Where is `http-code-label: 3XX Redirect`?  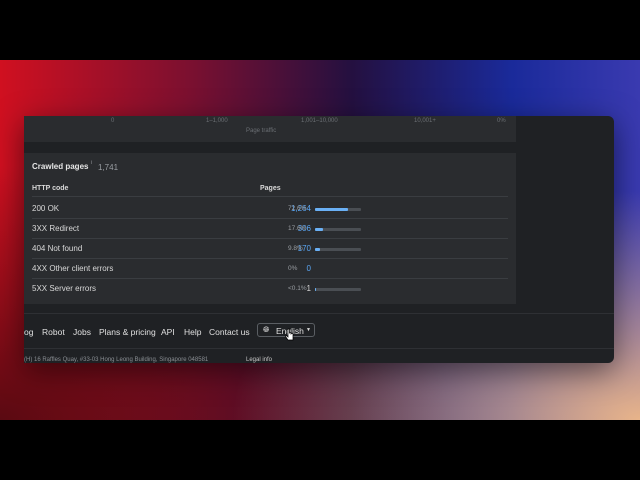 http-code-label: 3XX Redirect is located at coordinates (56, 228).